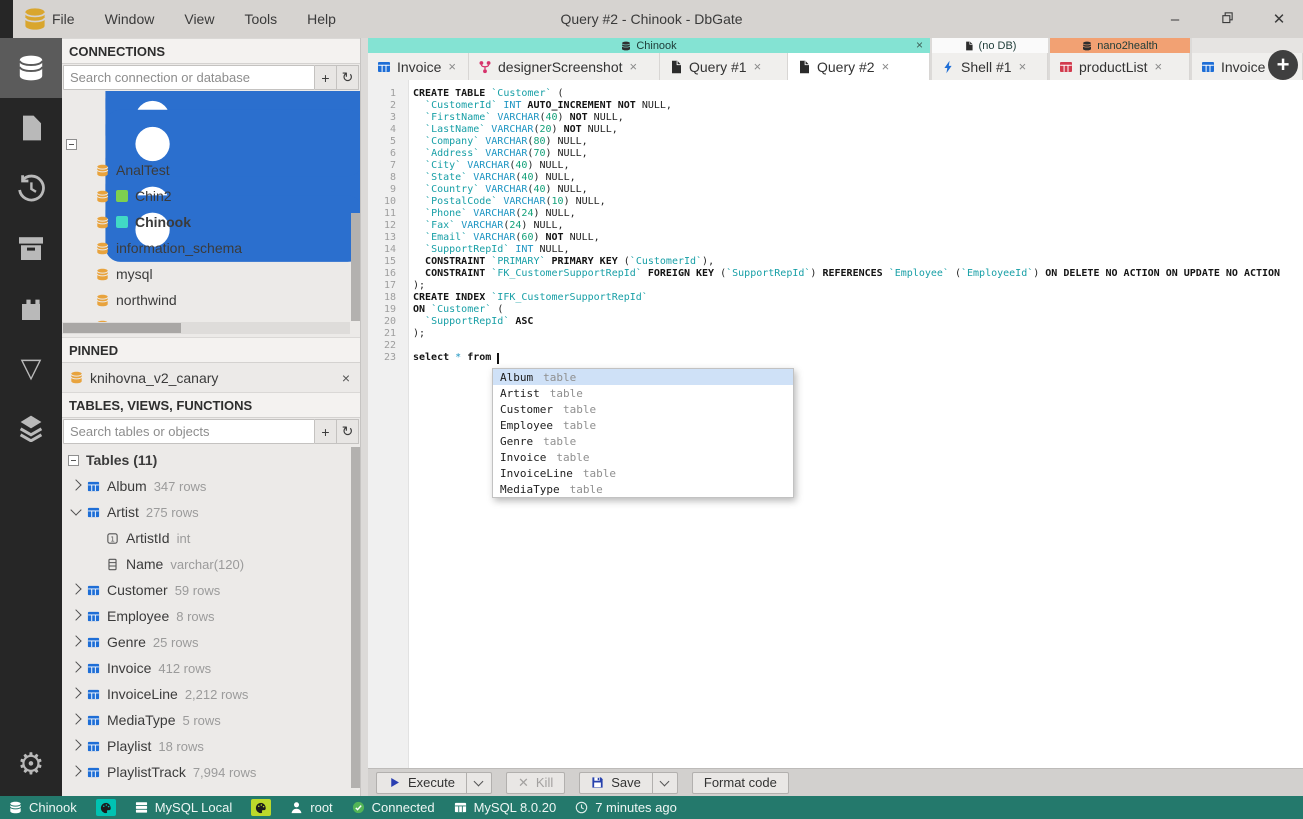  I want to click on table-row: MediaType 5 rows, so click(206, 720).